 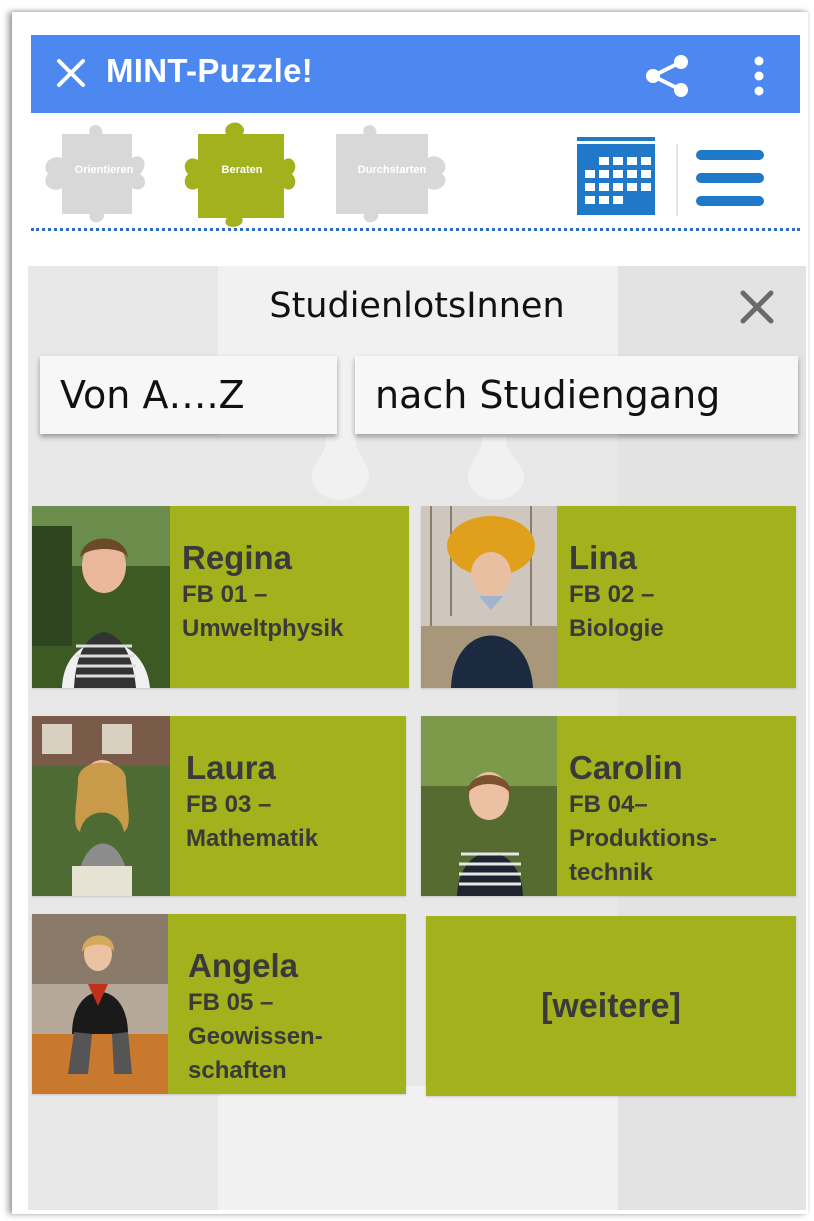 What do you see at coordinates (730, 178) in the screenshot?
I see `hamburger-menu-icon` at bounding box center [730, 178].